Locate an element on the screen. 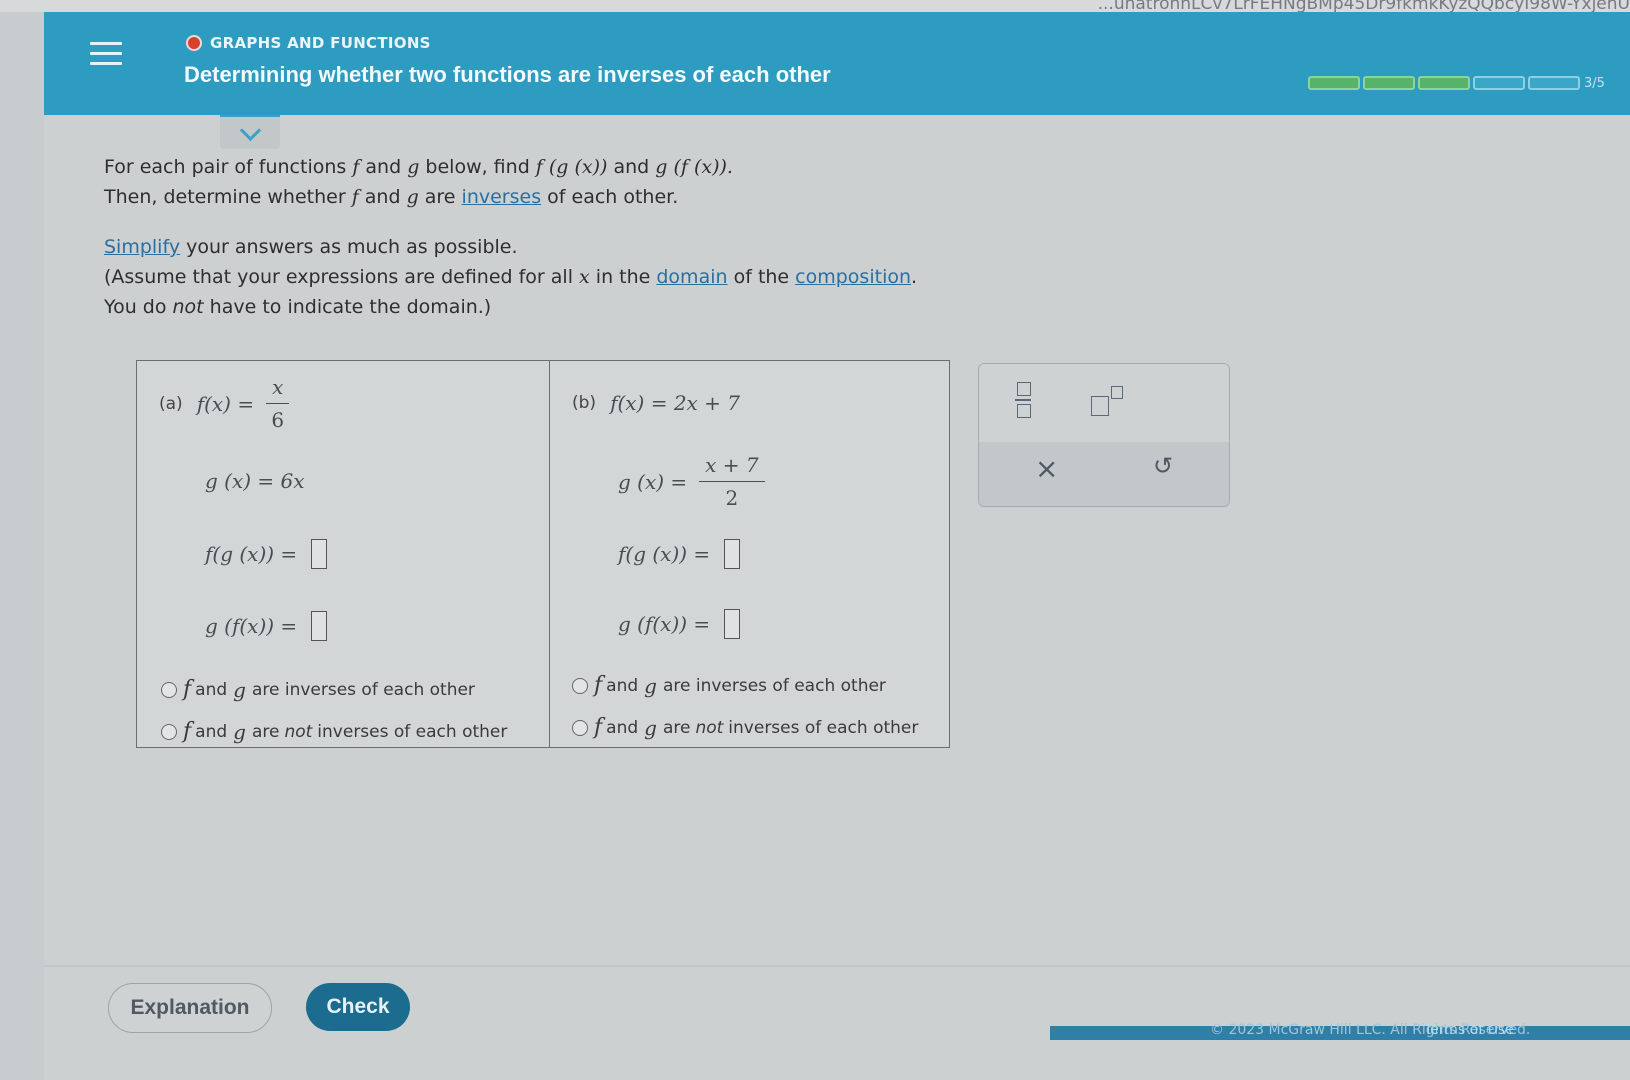 The width and height of the screenshot is (1630, 1080). part-a-inverses-option: f and g are inverses of each other is located at coordinates (318, 689).